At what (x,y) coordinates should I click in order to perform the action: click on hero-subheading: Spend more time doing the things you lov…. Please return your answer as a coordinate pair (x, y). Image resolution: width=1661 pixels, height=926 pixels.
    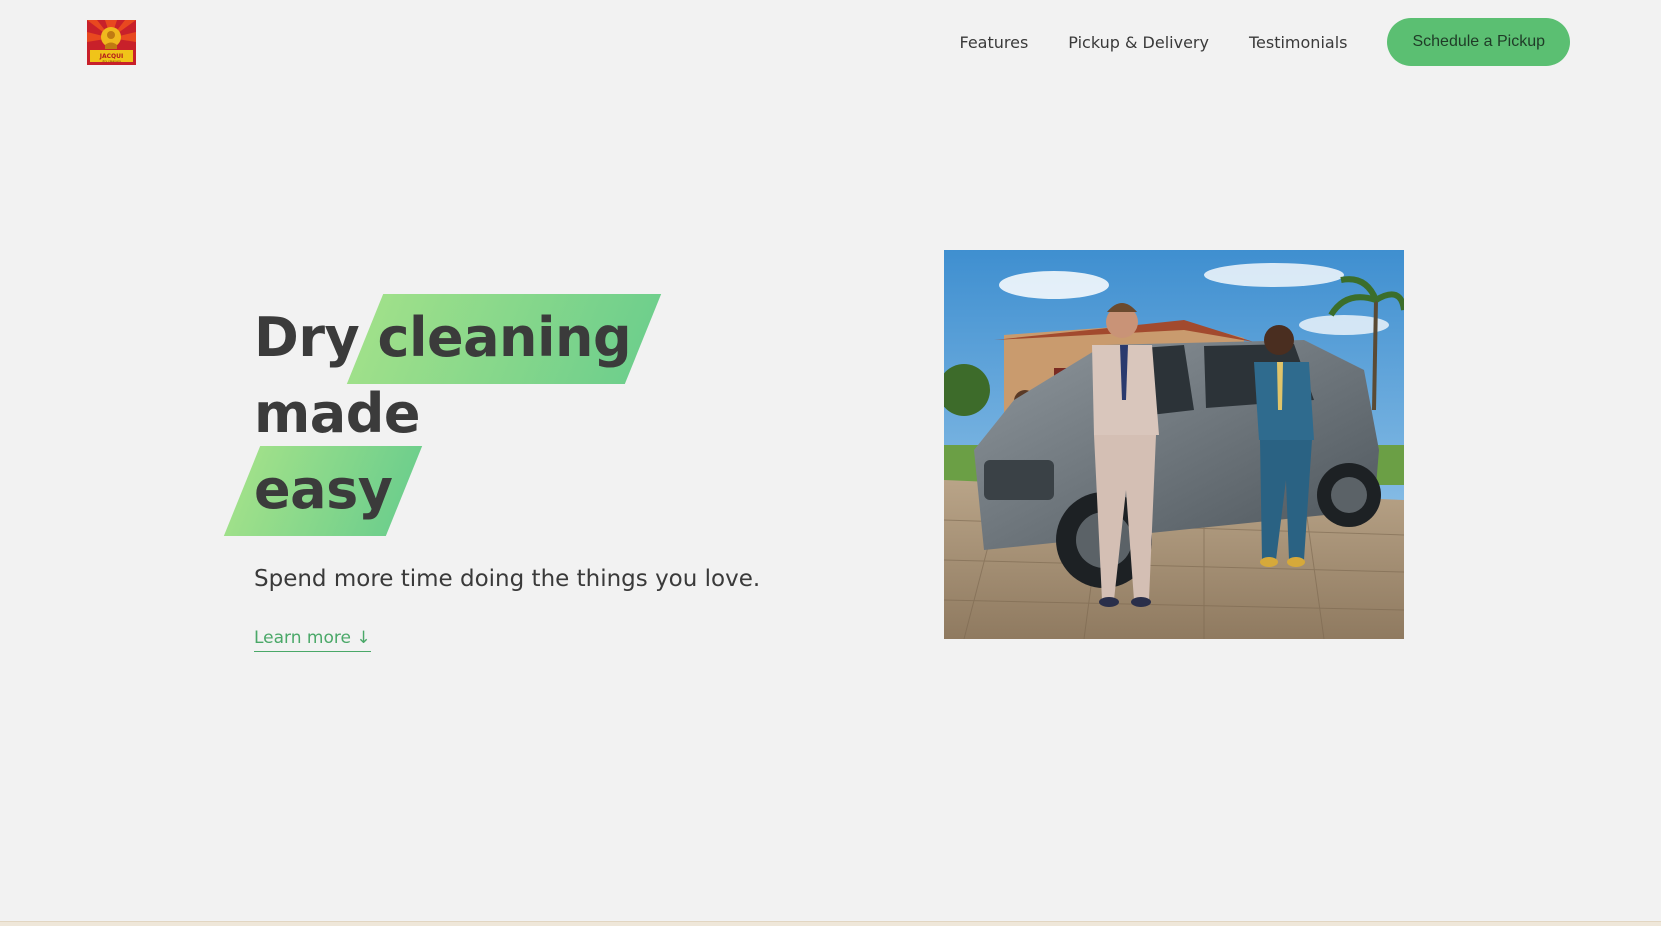
    Looking at the image, I should click on (507, 579).